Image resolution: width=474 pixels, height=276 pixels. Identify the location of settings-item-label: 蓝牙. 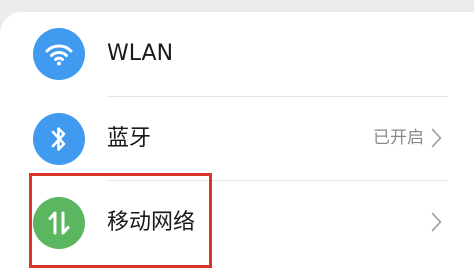
(129, 138).